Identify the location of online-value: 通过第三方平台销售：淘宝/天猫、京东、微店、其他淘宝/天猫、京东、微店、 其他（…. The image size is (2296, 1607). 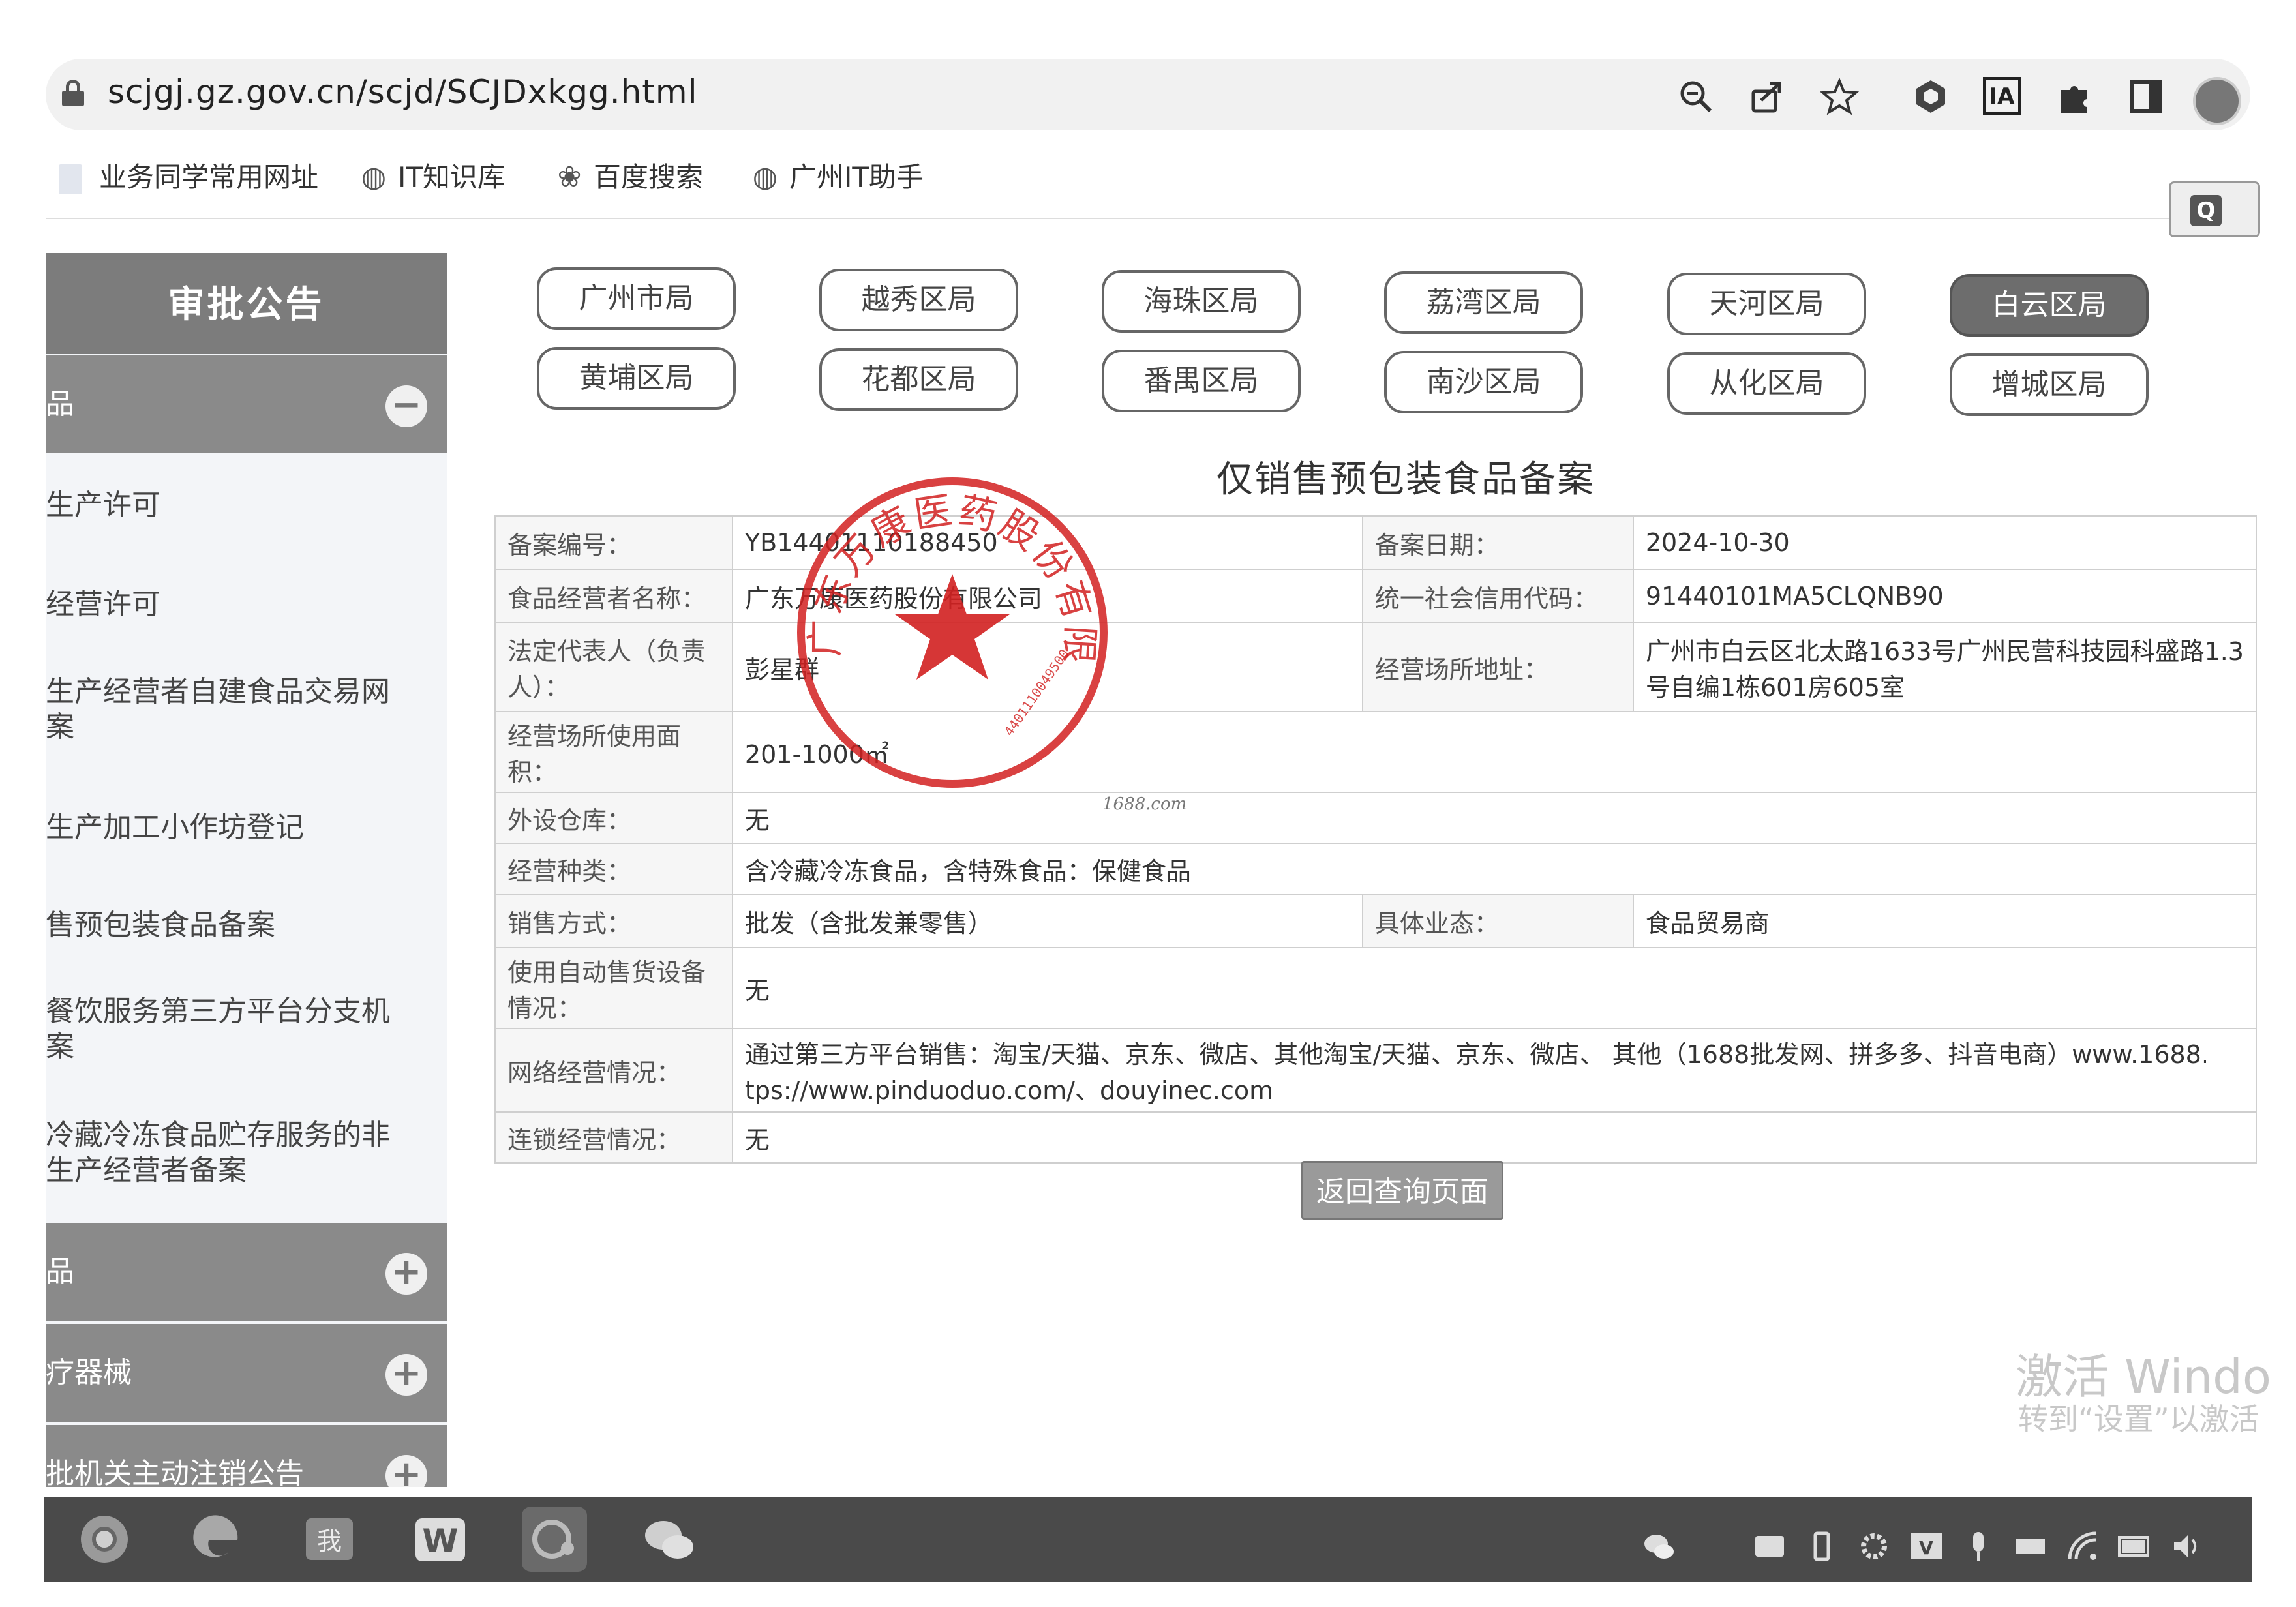
(1494, 1070).